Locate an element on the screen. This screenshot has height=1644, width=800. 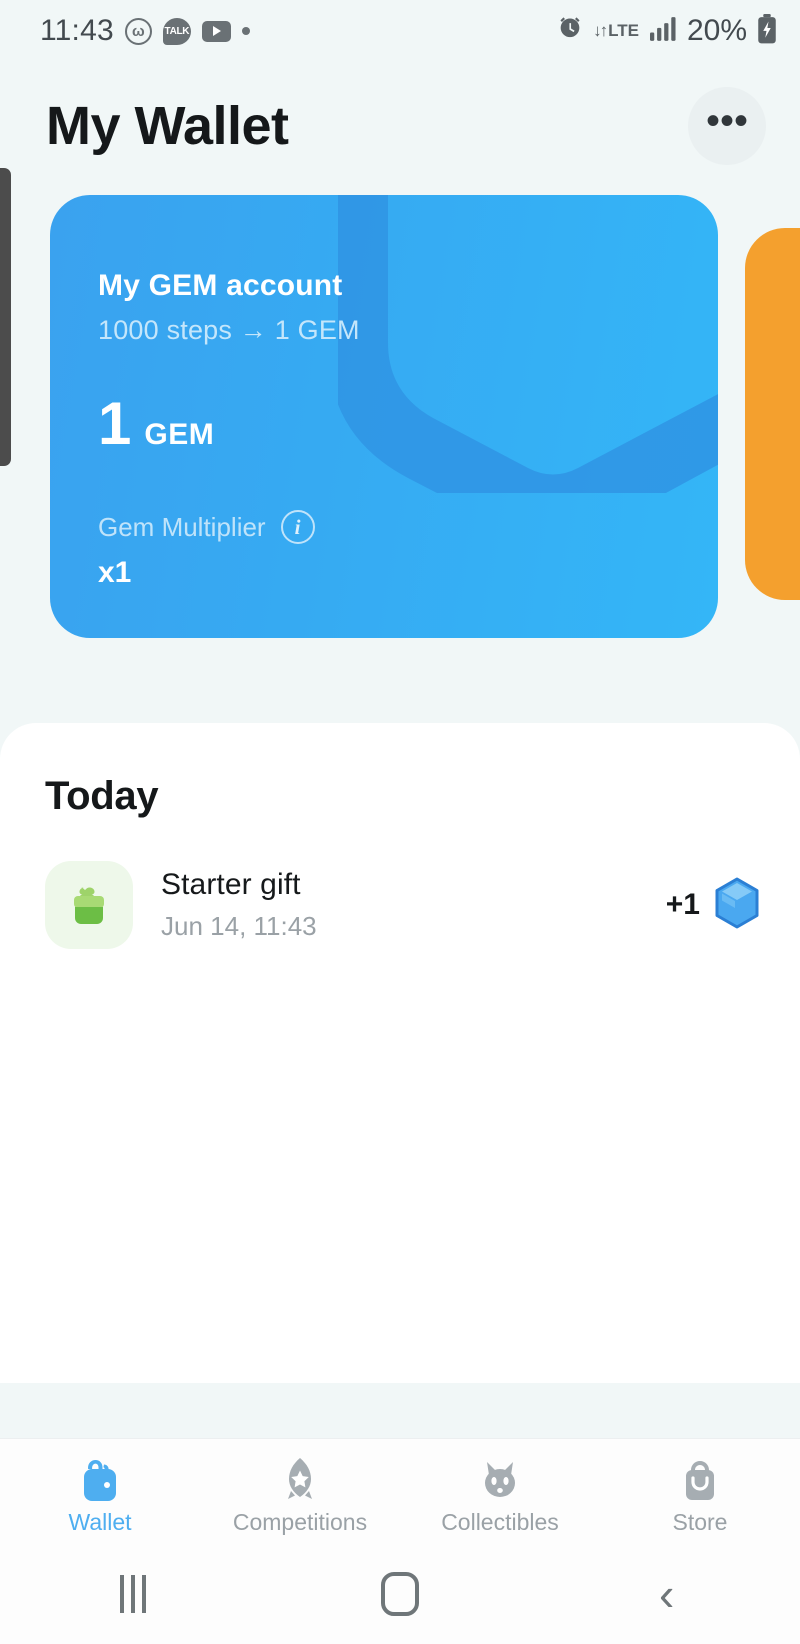
network-type-icon: ↓↑ LTE is located at coordinates (616, 30).